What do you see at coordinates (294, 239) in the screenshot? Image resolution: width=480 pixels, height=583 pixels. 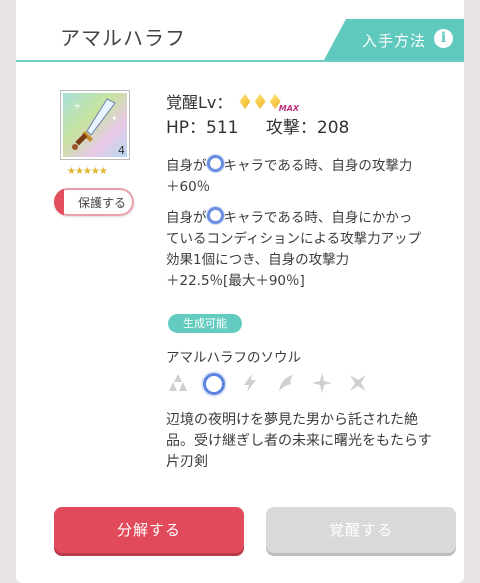 I see `ability-text: ているコンディションによる攻撃力アップ` at bounding box center [294, 239].